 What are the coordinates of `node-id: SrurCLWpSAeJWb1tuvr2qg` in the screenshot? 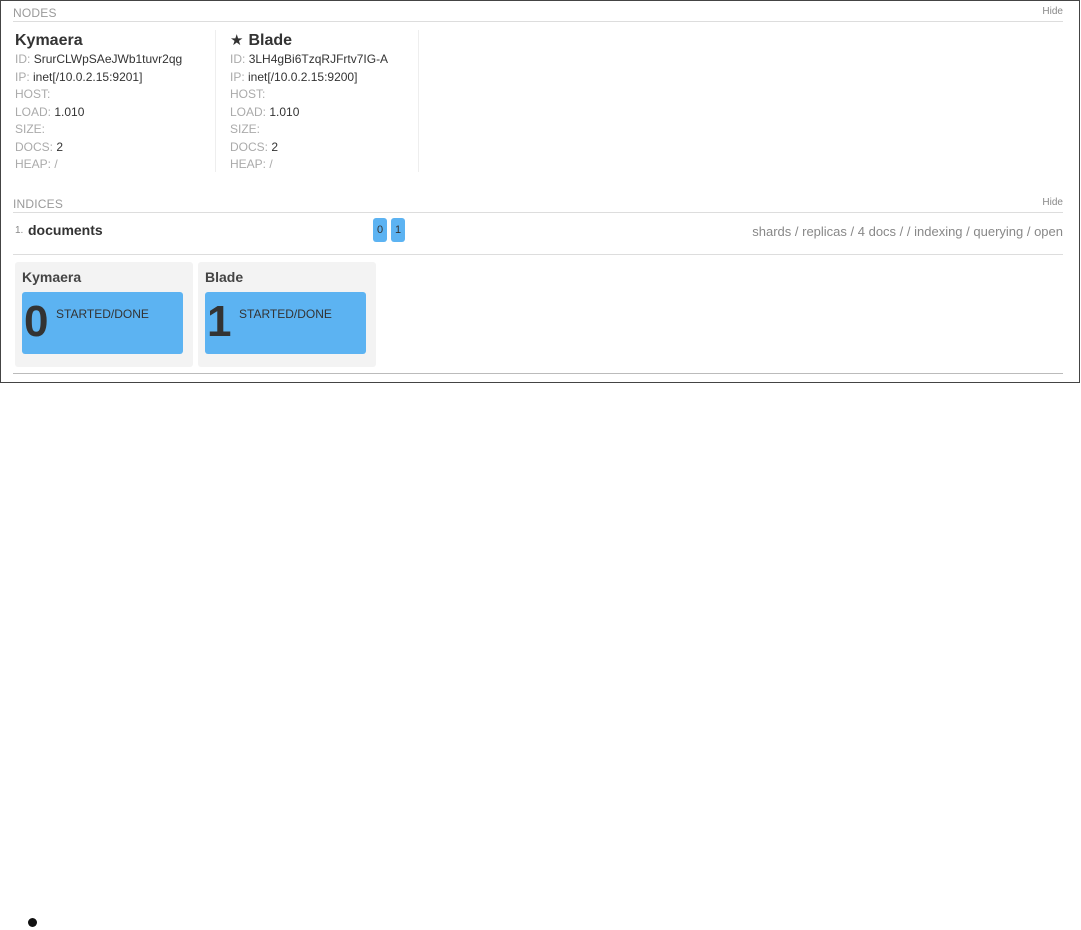 It's located at (108, 59).